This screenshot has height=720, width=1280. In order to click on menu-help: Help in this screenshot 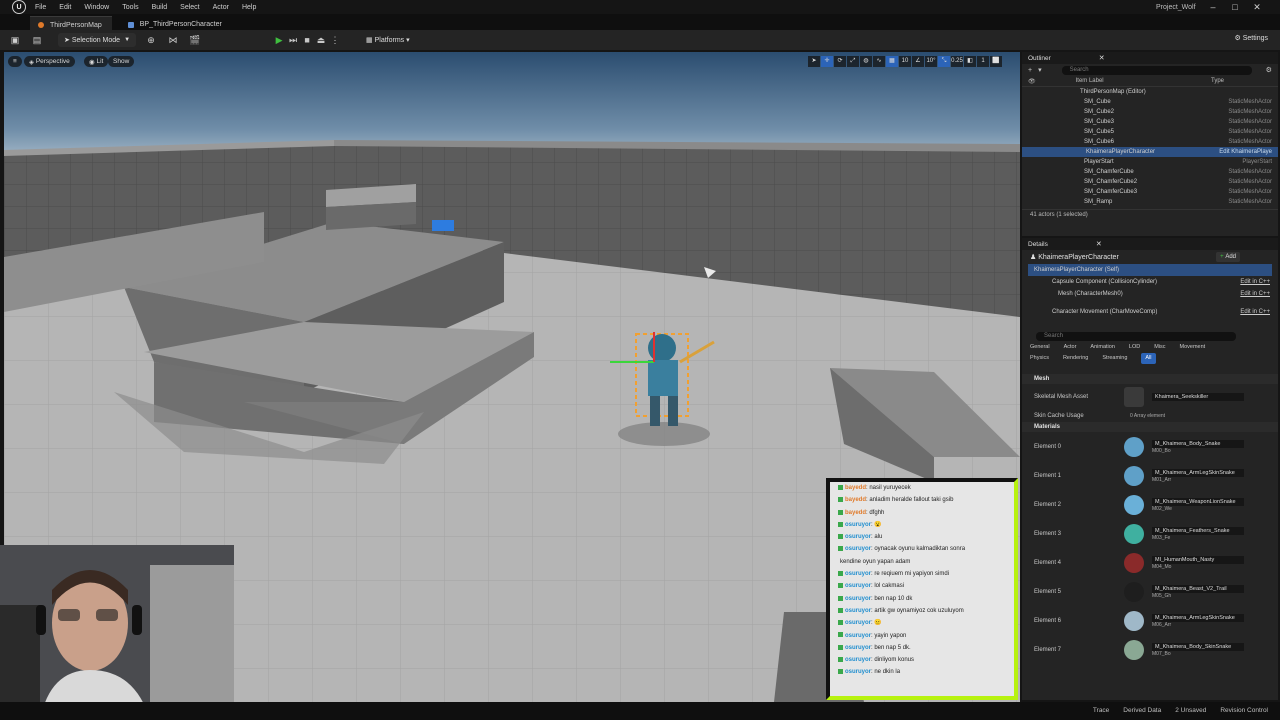, I will do `click(249, 7)`.